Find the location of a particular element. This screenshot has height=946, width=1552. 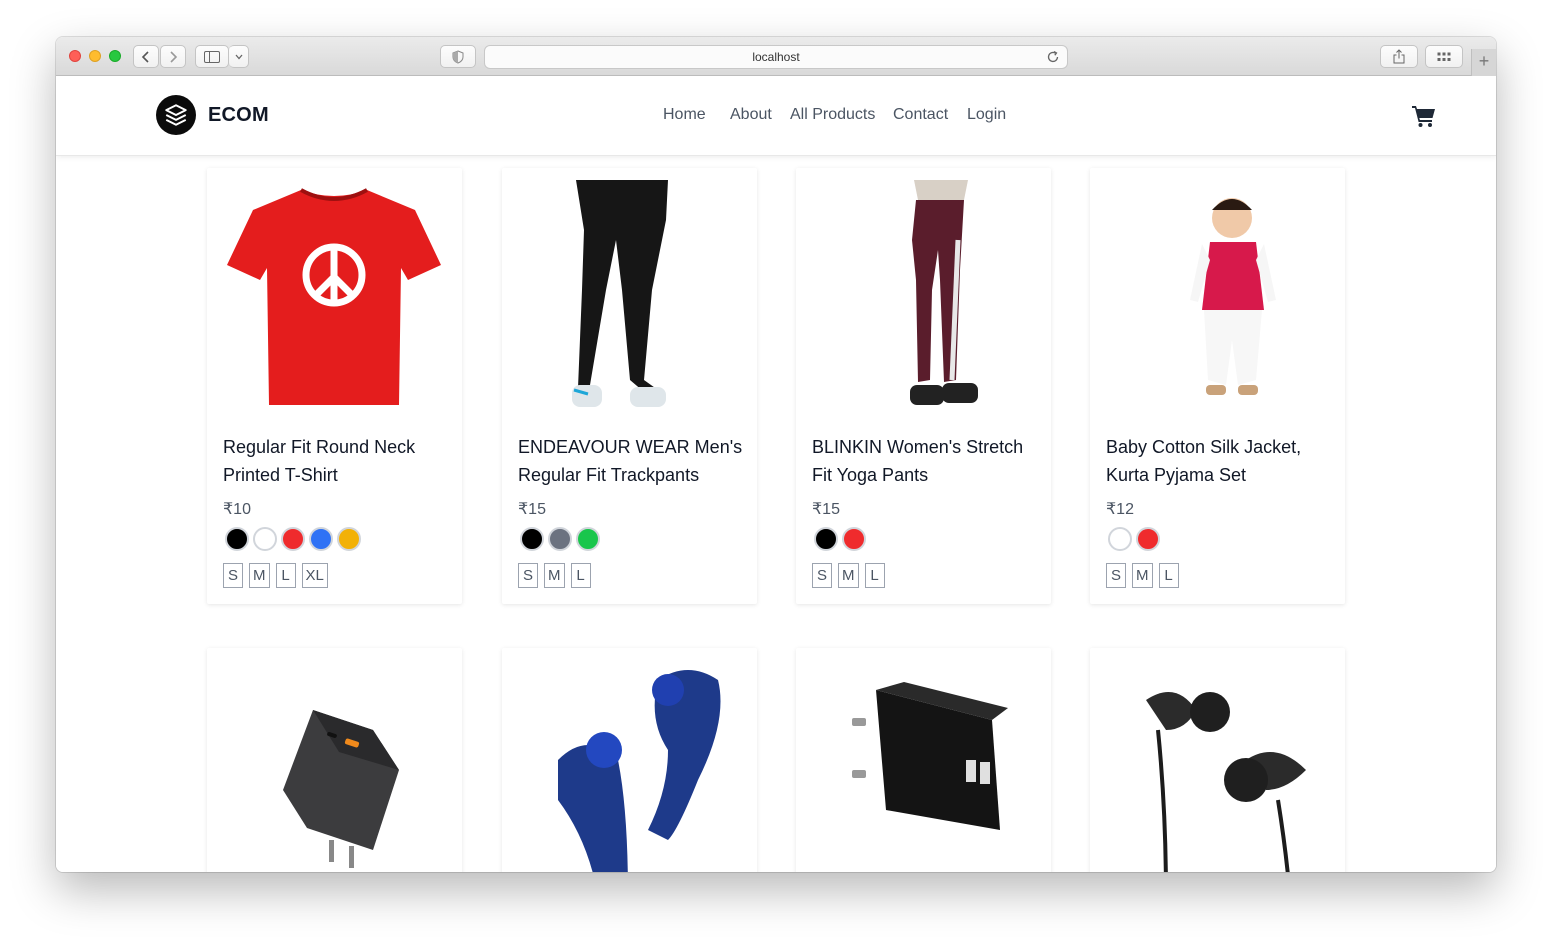

shield-icon is located at coordinates (458, 56).